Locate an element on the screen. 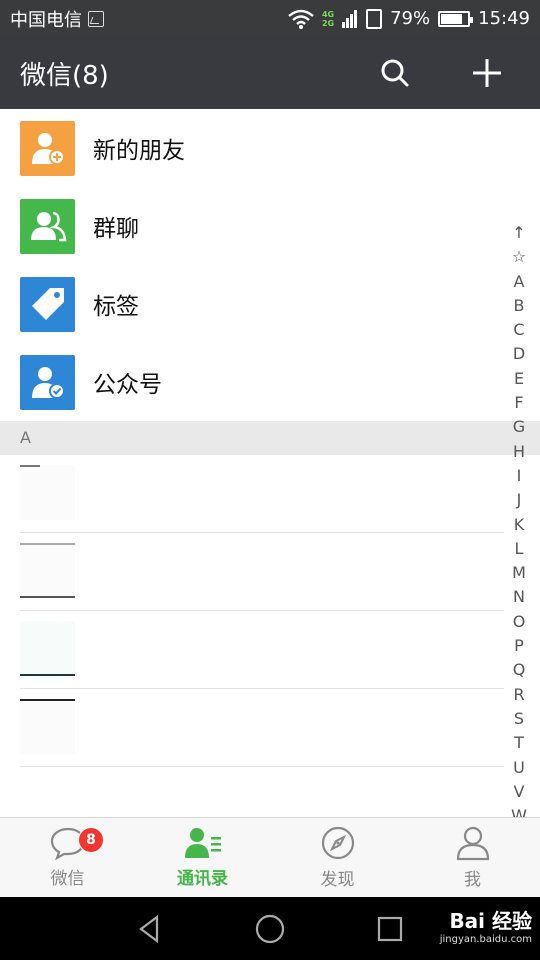 The height and width of the screenshot is (960, 540). watermark-sub: jingyan.baidu.com is located at coordinates (485, 939).